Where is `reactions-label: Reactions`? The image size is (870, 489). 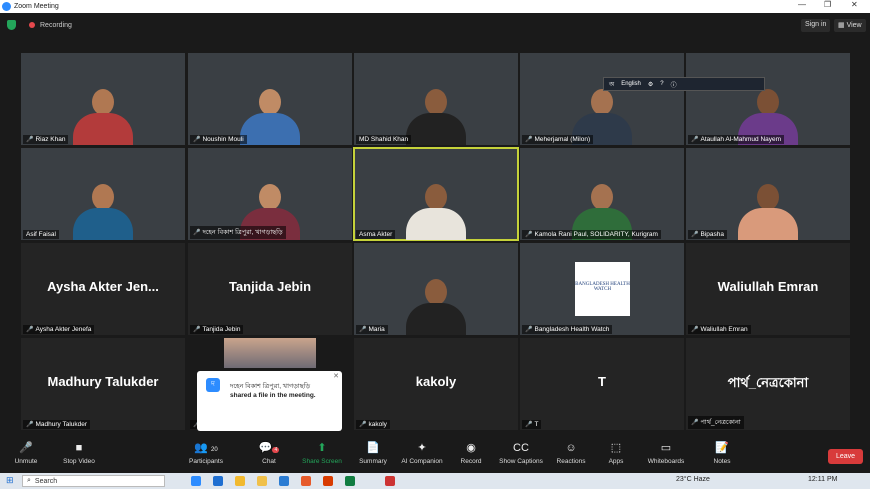 reactions-label: Reactions is located at coordinates (571, 461).